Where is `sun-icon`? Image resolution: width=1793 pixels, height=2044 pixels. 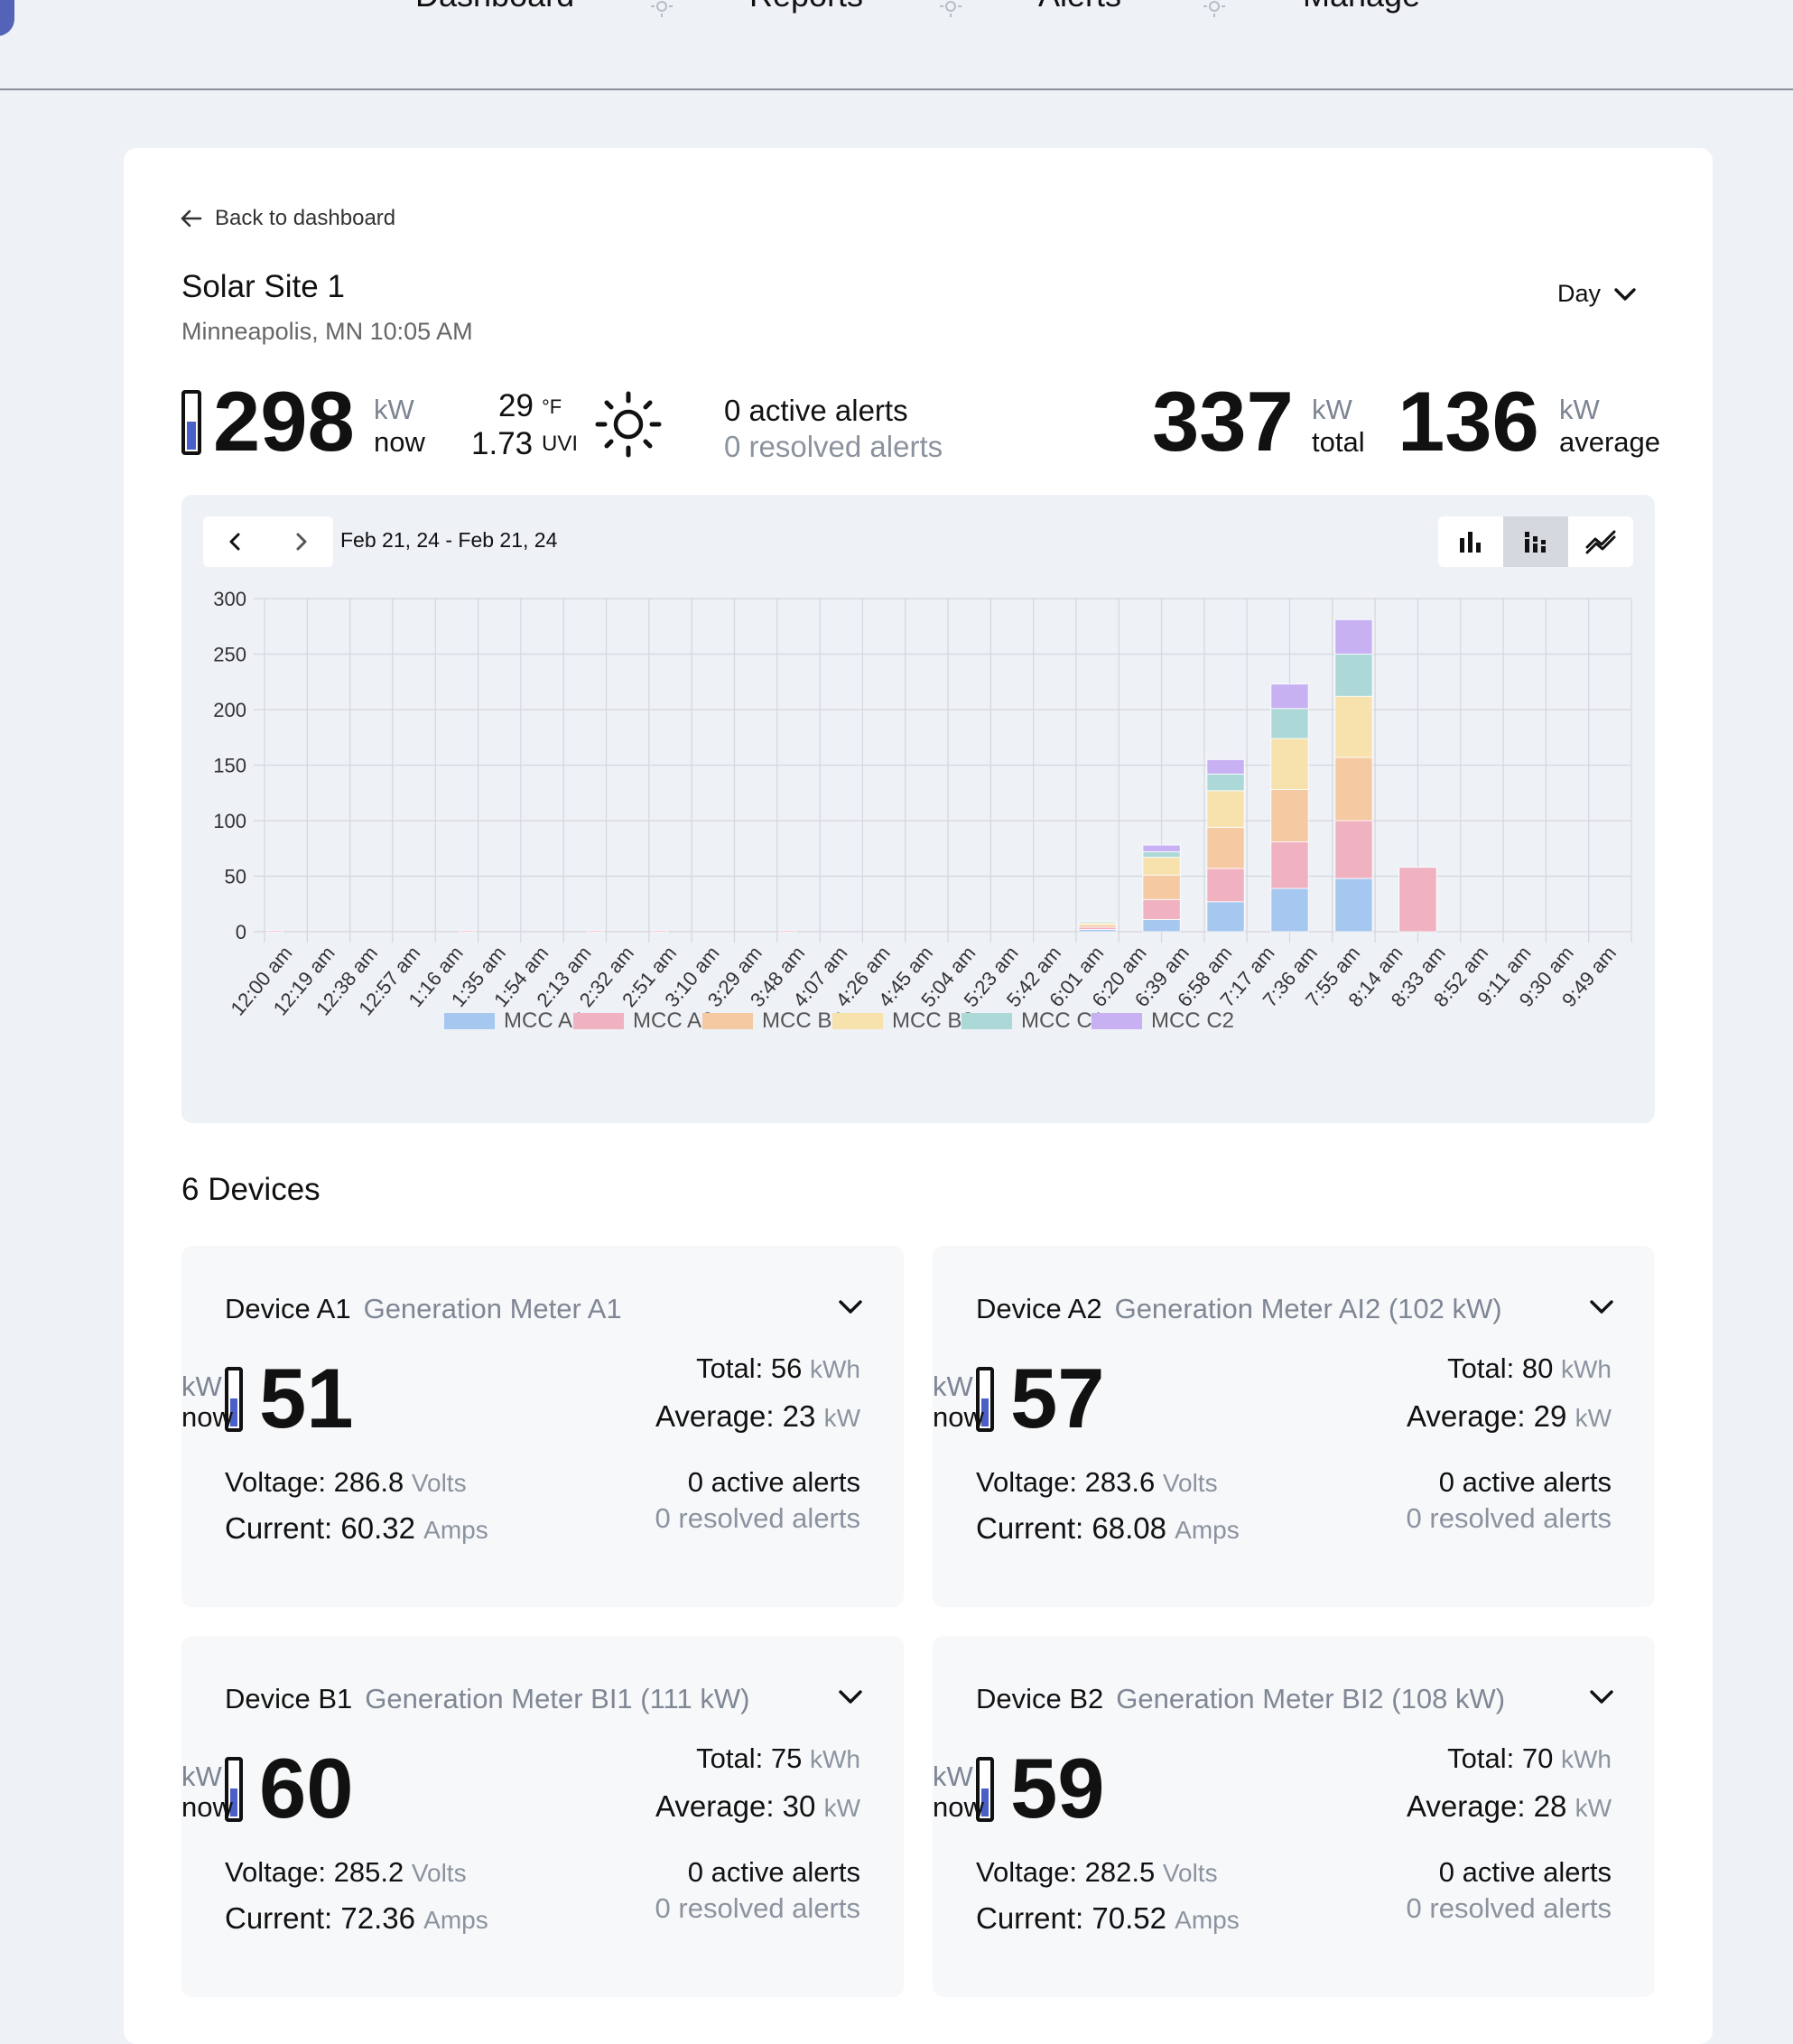
sun-icon is located at coordinates (1214, 9).